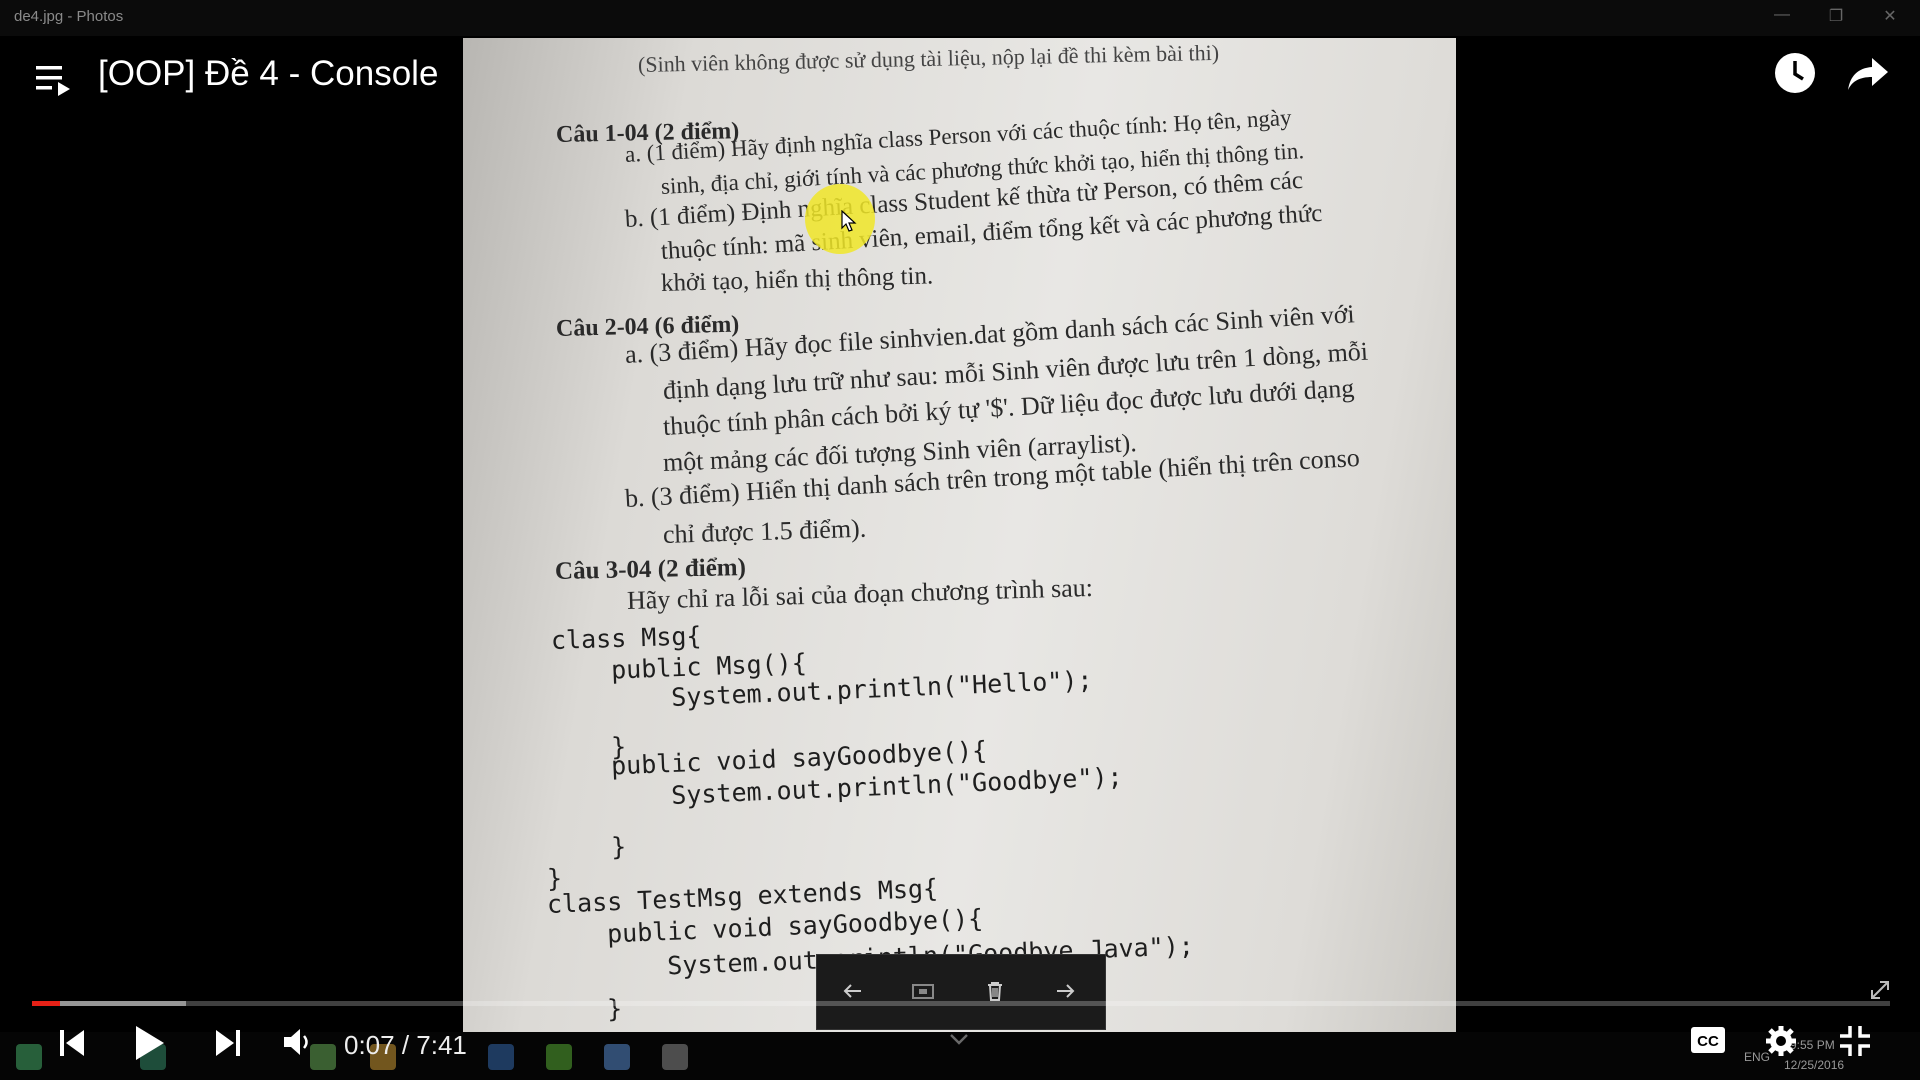 The width and height of the screenshot is (1920, 1080). I want to click on video-title: [OOP] Đề 4 - Console, so click(268, 74).